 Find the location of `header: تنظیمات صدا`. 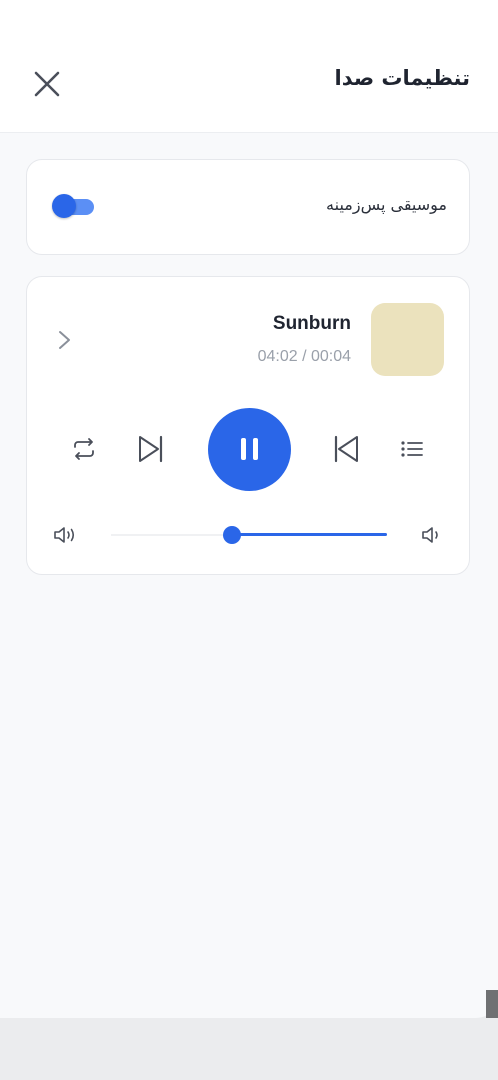

header: تنظیمات صدا is located at coordinates (249, 66).